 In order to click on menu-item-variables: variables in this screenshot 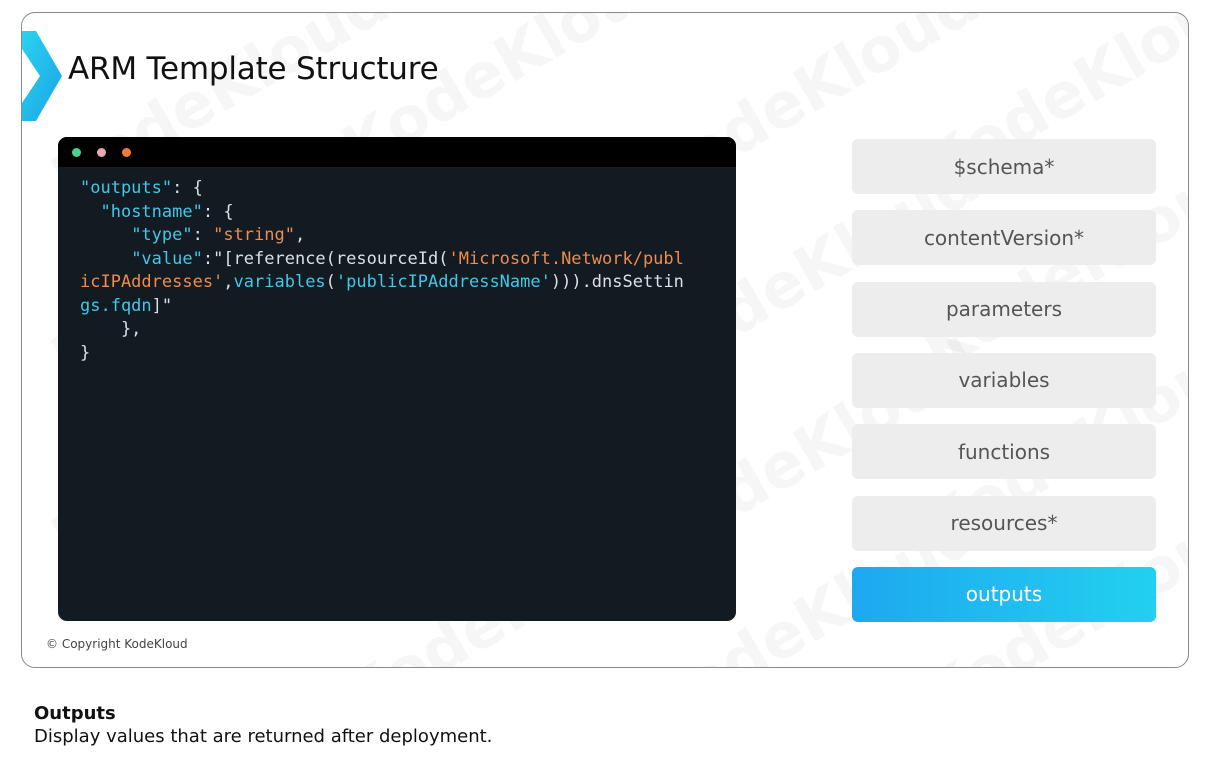, I will do `click(1004, 380)`.